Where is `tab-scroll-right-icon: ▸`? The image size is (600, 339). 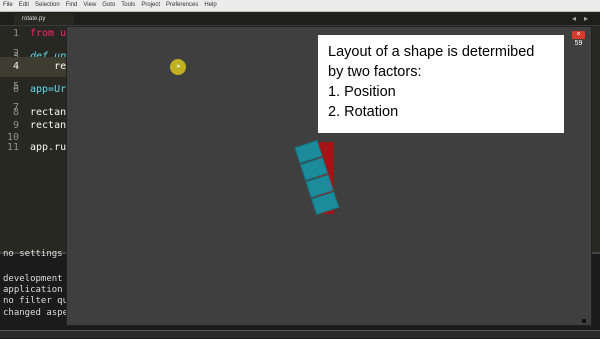
tab-scroll-right-icon: ▸ is located at coordinates (586, 18).